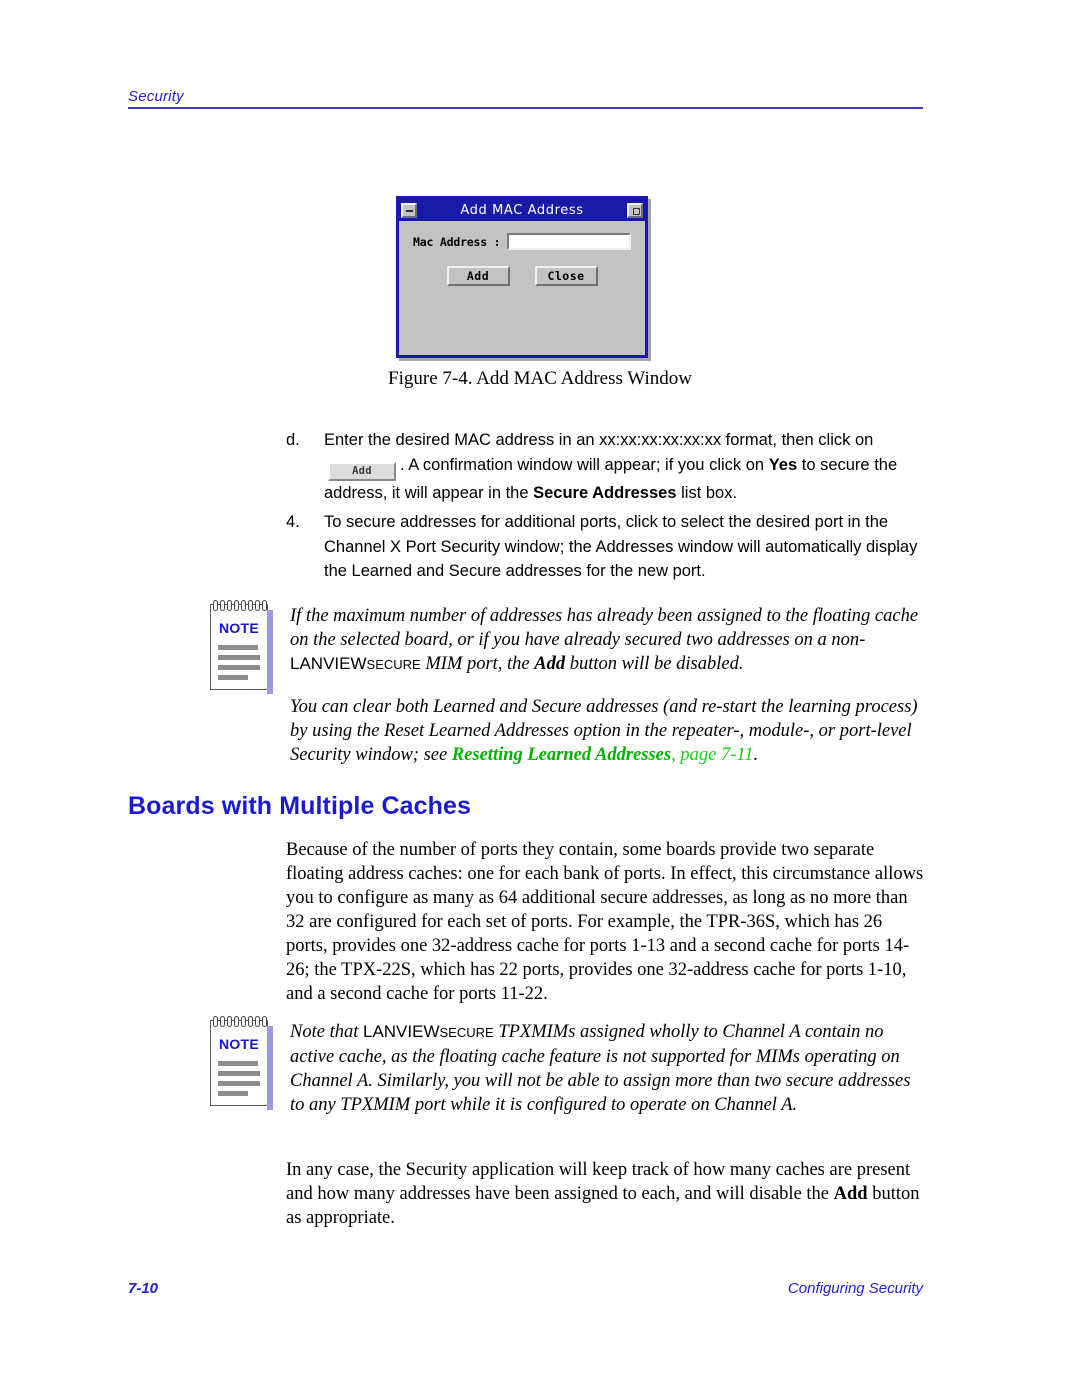 This screenshot has height=1397, width=1080. Describe the element at coordinates (561, 755) in the screenshot. I see `cross-reference-link: Resetting Learned Addresses` at that location.